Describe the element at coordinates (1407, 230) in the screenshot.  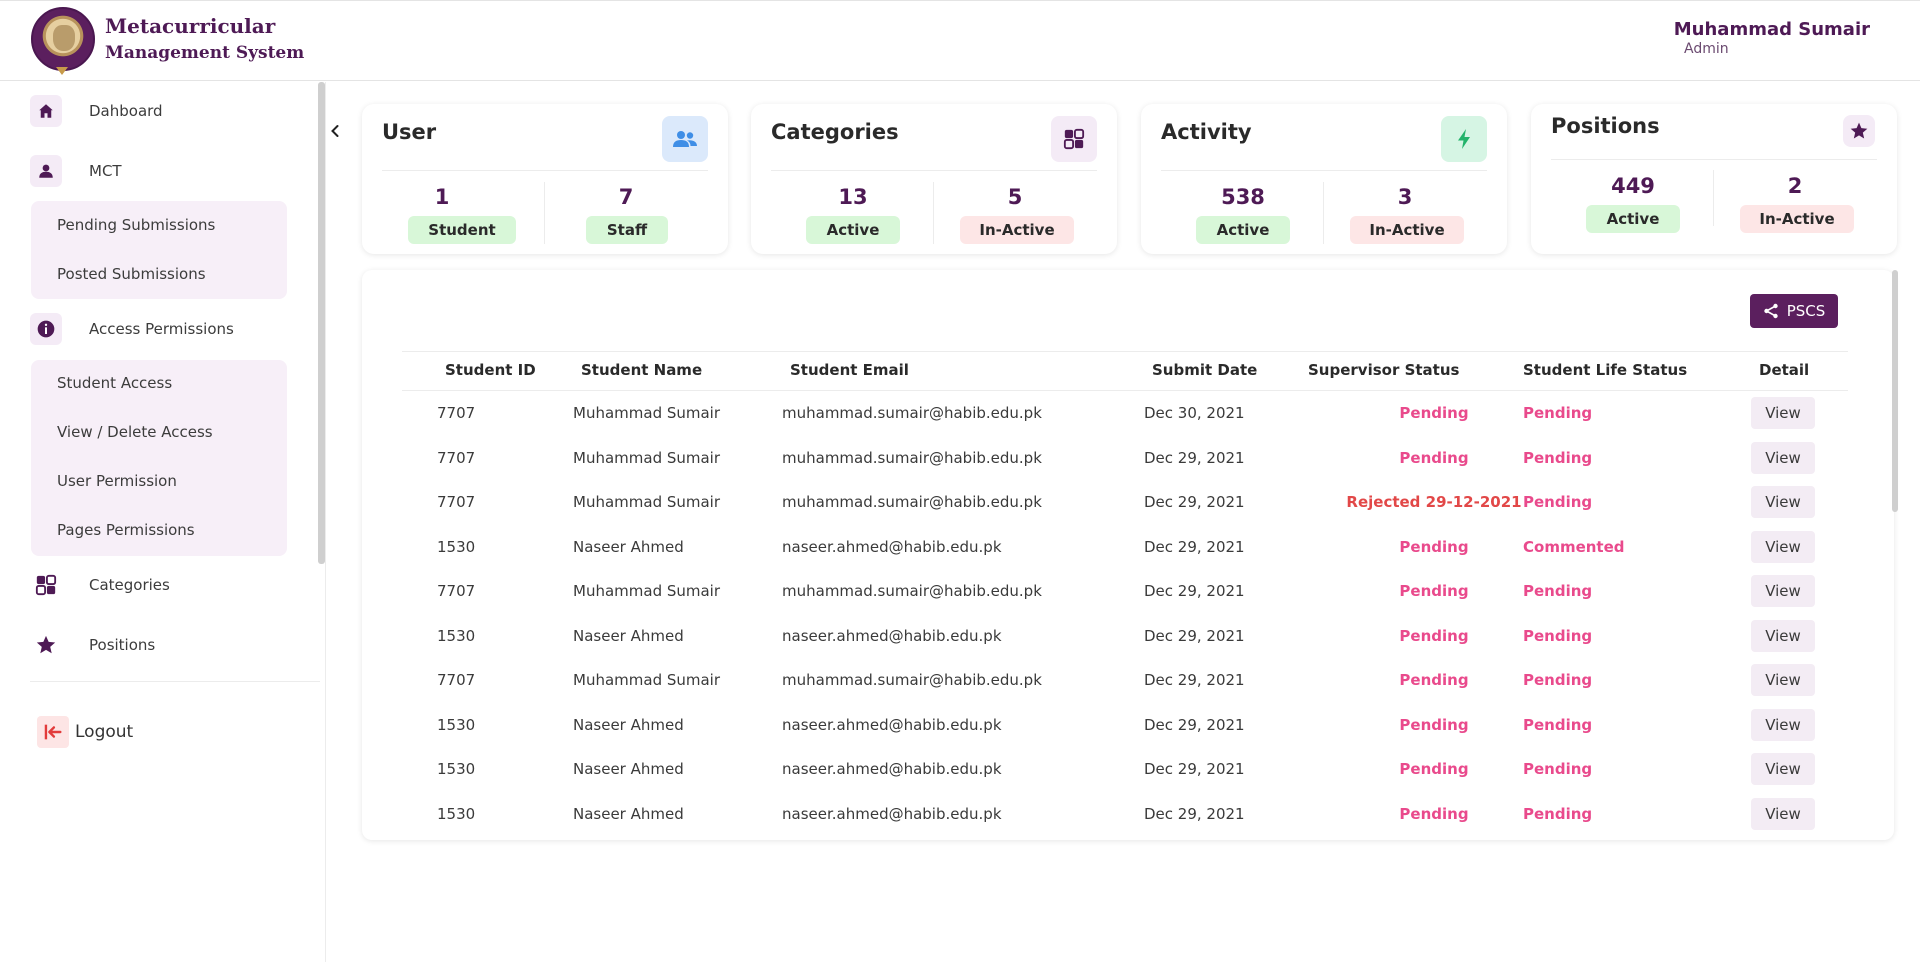
I see `activity-inactive-badge: In-Active` at that location.